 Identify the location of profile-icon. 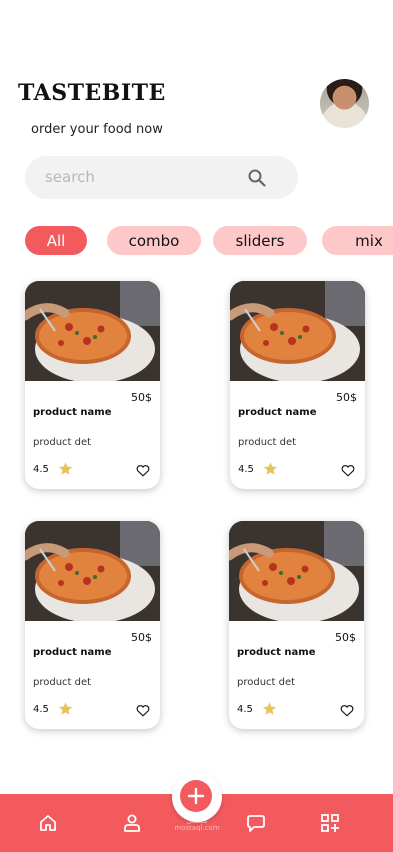
(132, 823).